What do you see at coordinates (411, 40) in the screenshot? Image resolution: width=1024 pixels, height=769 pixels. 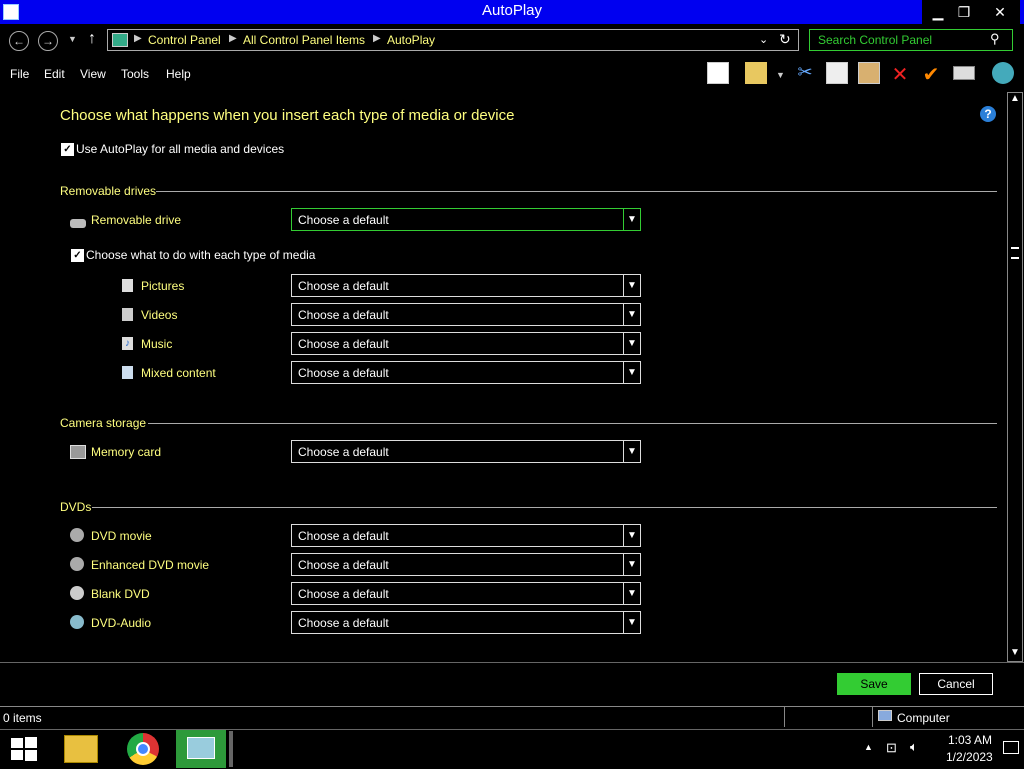 I see `breadcrumb-autoplay: AutoPlay` at bounding box center [411, 40].